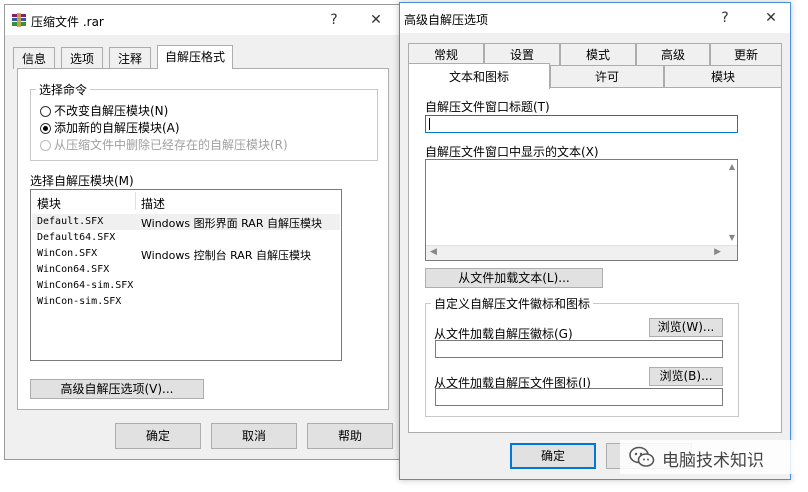 This screenshot has width=808, height=492. I want to click on module-desc: Windows 控制台 RAR 自解压模块, so click(226, 255).